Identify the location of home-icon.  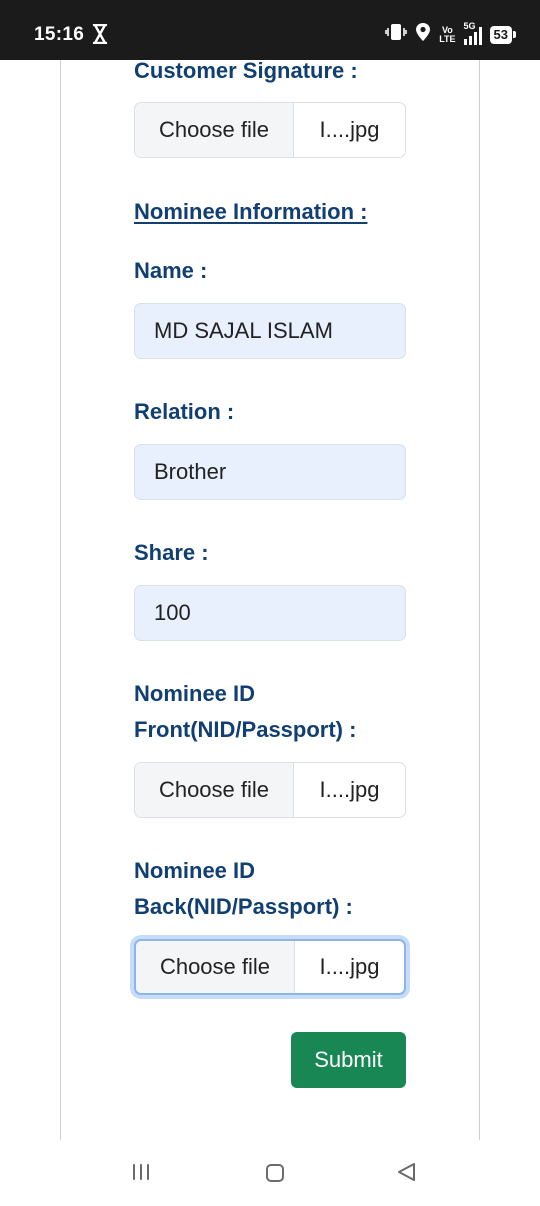
(275, 1175).